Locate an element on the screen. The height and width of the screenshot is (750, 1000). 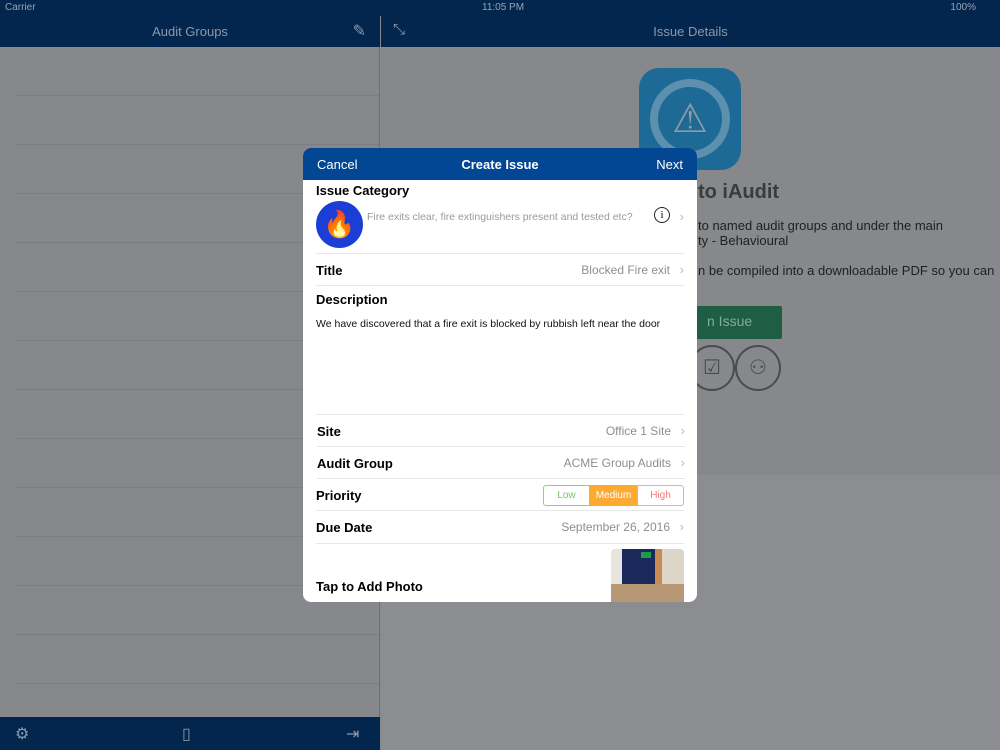
priority-segmented-control: Low Medium High is located at coordinates (613, 495).